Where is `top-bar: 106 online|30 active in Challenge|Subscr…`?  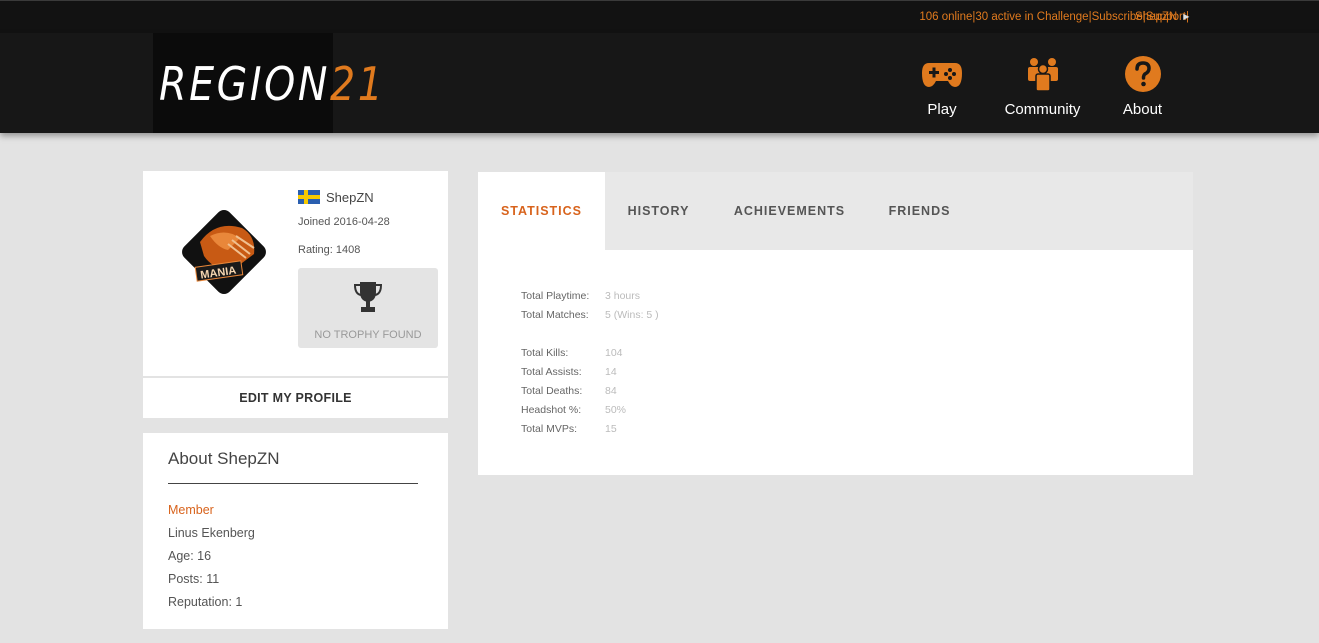 top-bar: 106 online|30 active in Challenge|Subscr… is located at coordinates (659, 16).